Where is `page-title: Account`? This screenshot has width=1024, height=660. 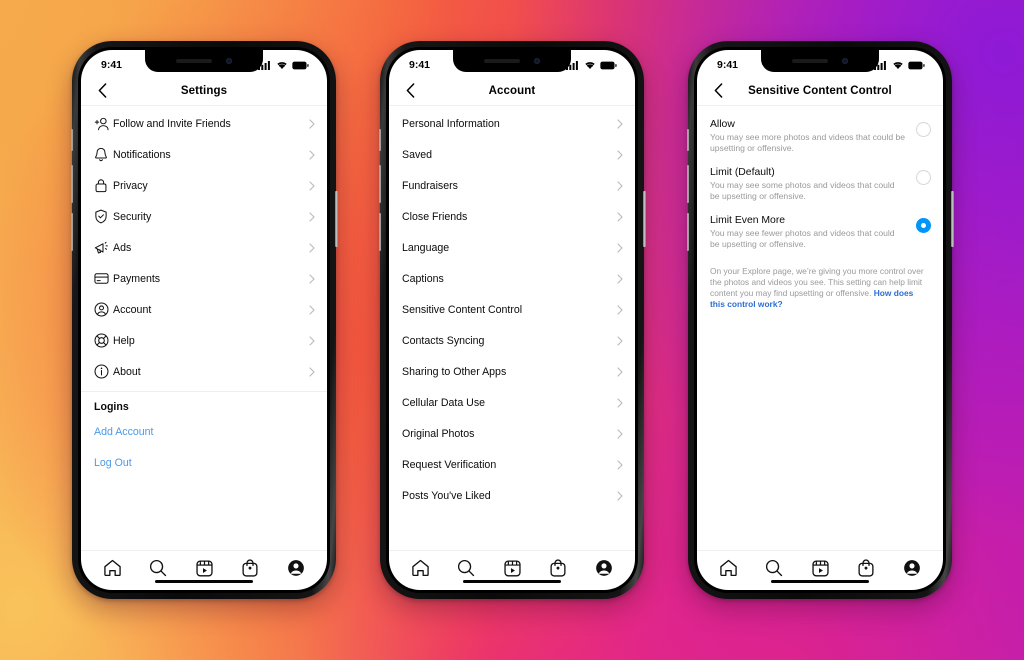
page-title: Account is located at coordinates (512, 90).